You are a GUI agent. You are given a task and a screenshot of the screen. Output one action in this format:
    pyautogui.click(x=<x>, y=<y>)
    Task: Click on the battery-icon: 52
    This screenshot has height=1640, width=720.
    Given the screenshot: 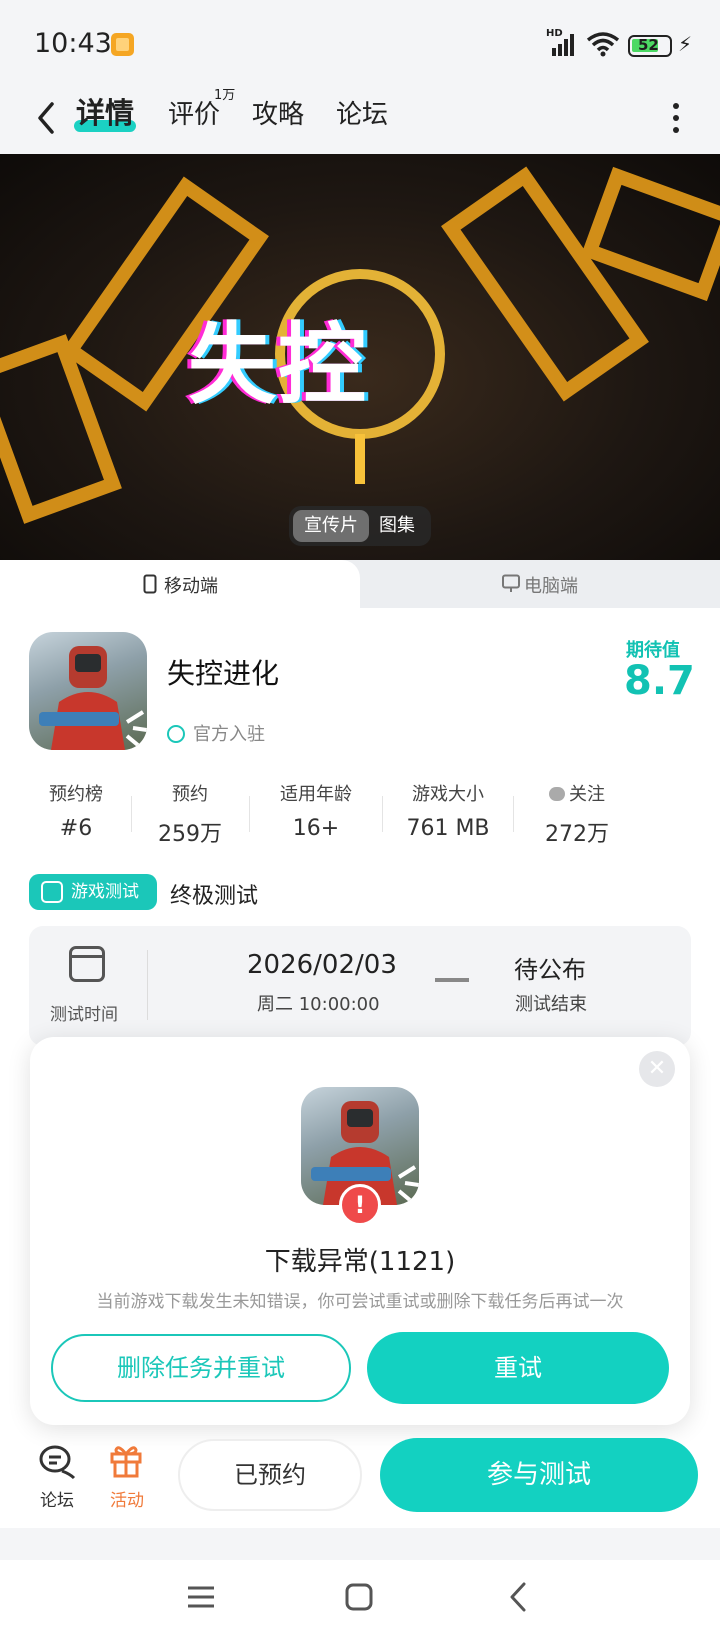 What is the action you would take?
    pyautogui.click(x=650, y=46)
    